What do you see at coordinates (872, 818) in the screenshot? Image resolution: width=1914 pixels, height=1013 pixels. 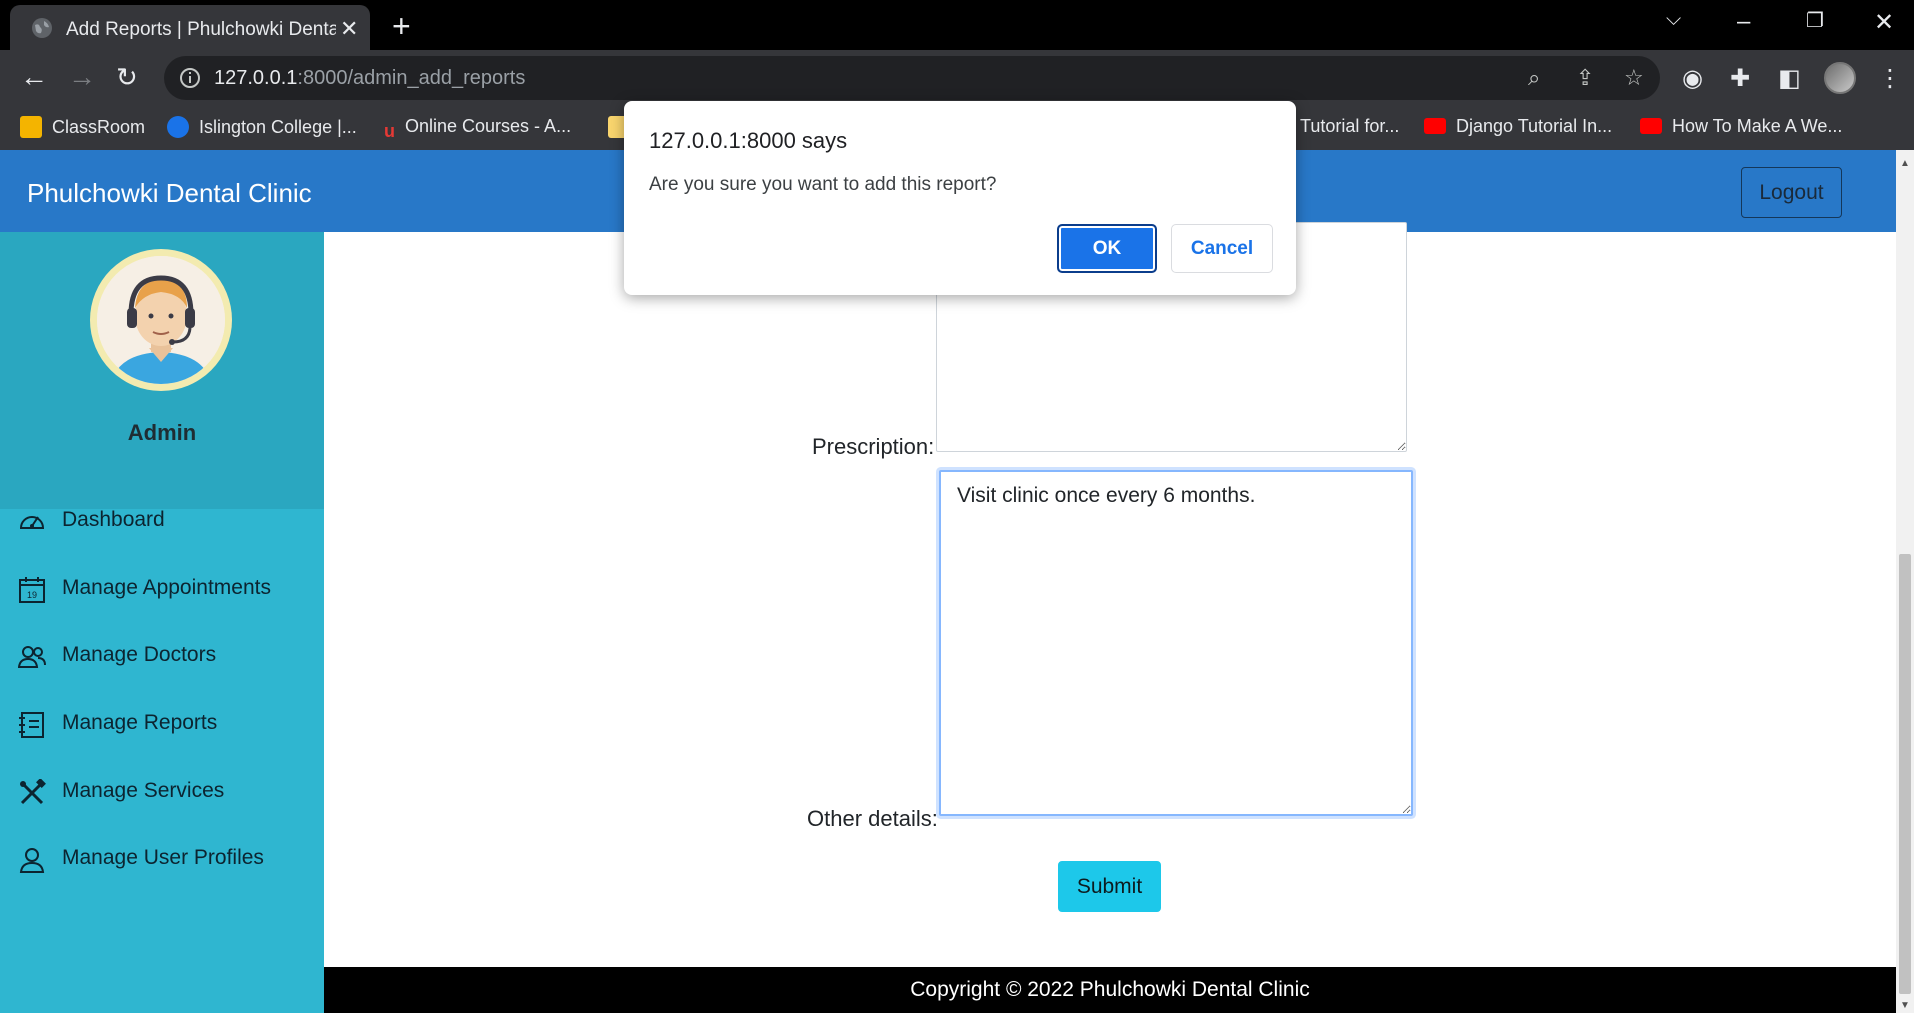 I see `other-details-label: Other details:` at bounding box center [872, 818].